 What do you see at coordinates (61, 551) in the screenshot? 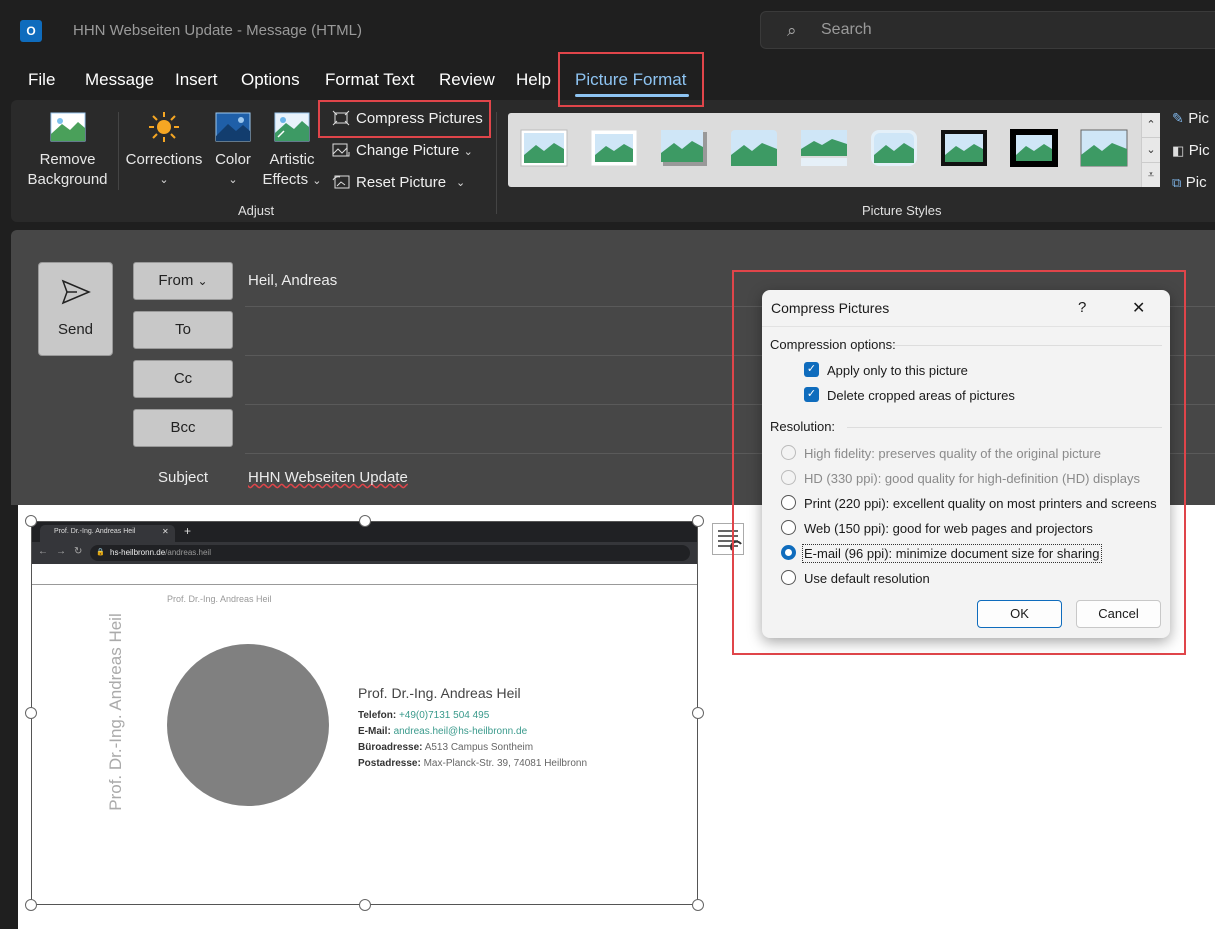
I see `forward-icon: →` at bounding box center [61, 551].